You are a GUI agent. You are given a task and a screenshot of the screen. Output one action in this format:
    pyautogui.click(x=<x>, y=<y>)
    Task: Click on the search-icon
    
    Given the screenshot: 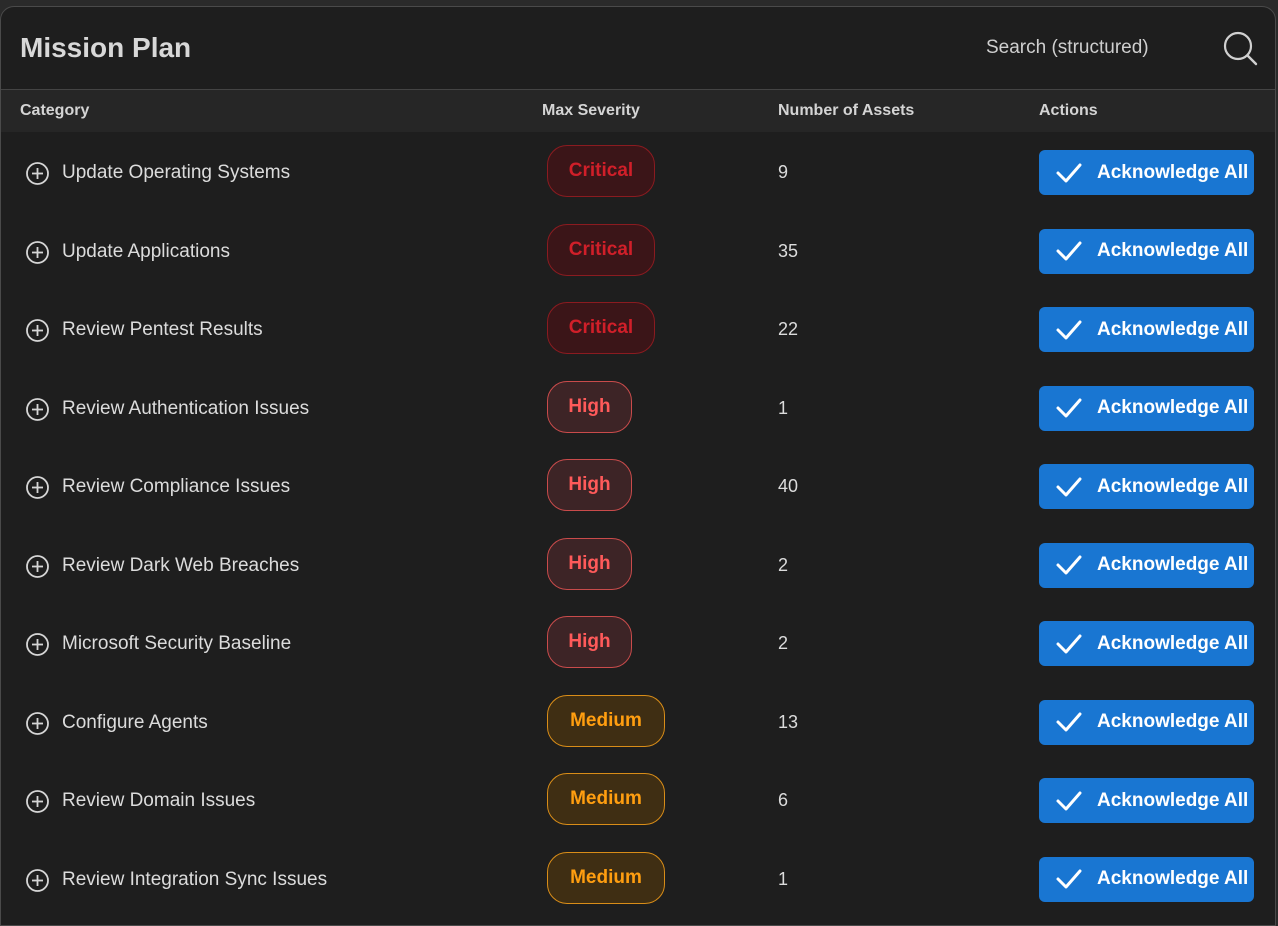 What is the action you would take?
    pyautogui.click(x=1240, y=48)
    